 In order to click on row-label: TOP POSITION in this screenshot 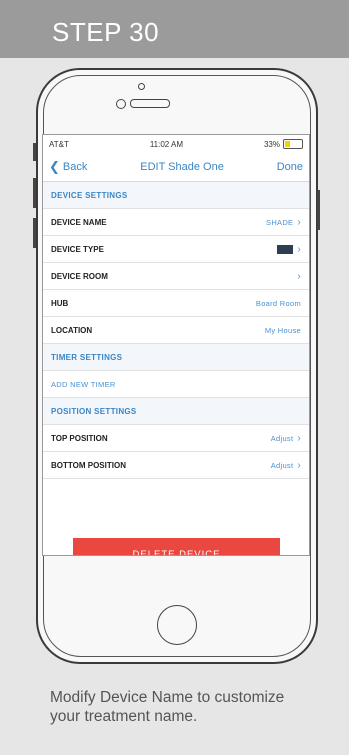, I will do `click(79, 438)`.